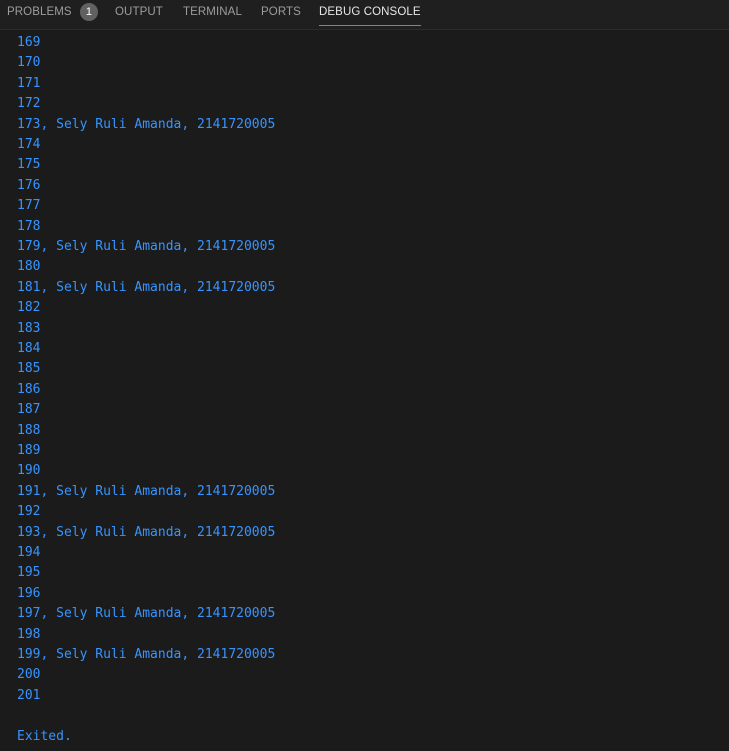 This screenshot has width=729, height=751. I want to click on console-line: 175, so click(29, 165).